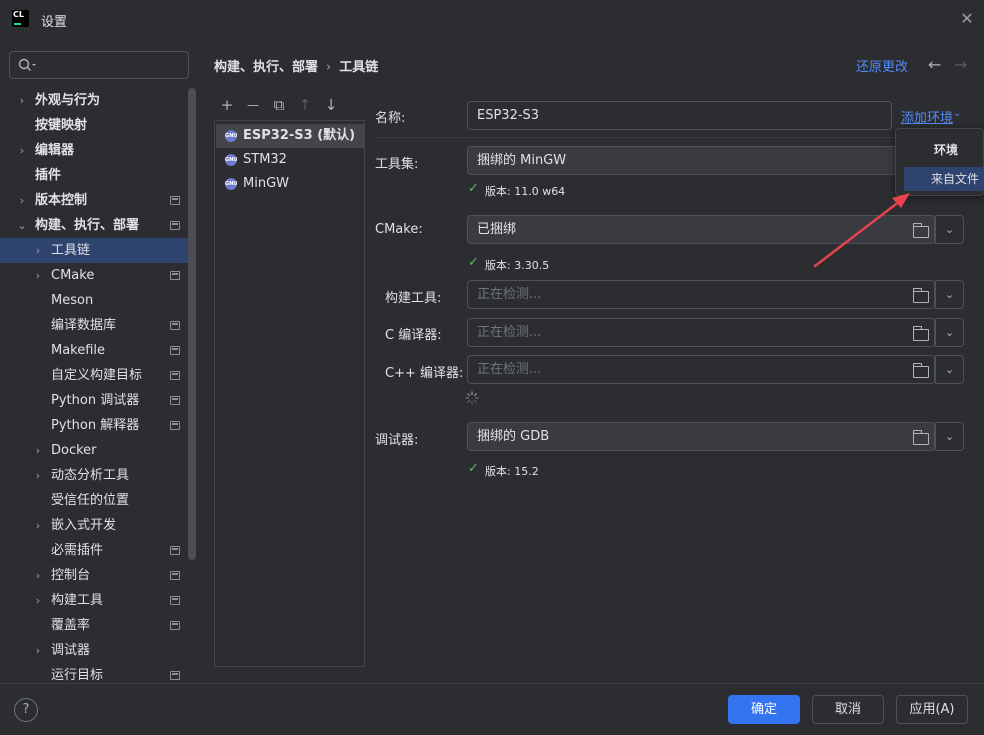 The width and height of the screenshot is (984, 735). I want to click on move-up-button: ↑, so click(305, 105).